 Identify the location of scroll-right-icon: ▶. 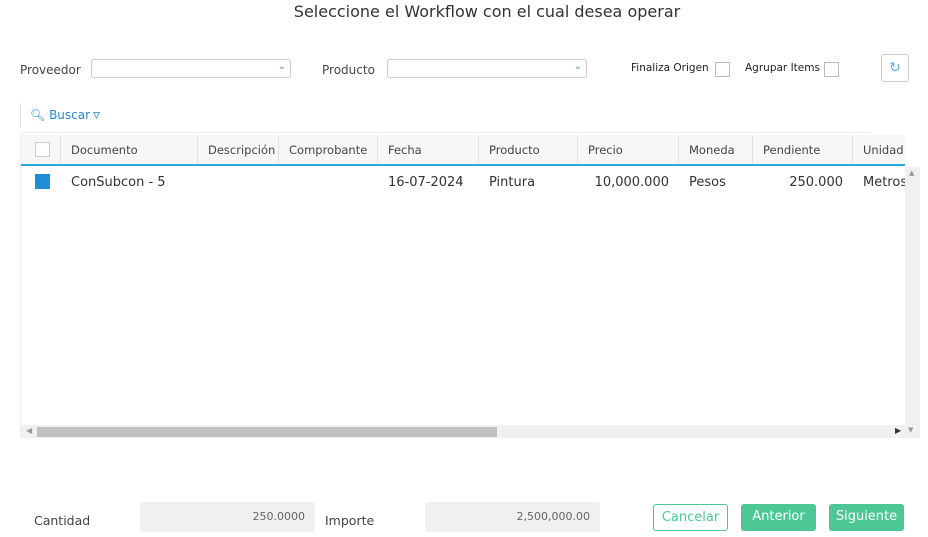
(898, 430).